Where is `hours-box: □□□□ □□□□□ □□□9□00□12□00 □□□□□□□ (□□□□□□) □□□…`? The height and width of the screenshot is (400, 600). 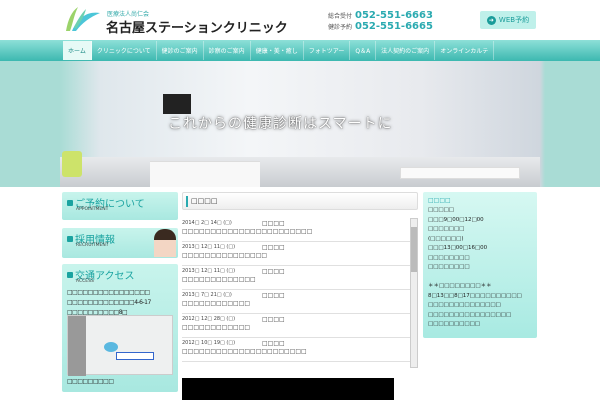 hours-box: □□□□ □□□□□ □□□9□00□12□00 □□□□□□□ (□□□□□□) □□□… is located at coordinates (480, 265).